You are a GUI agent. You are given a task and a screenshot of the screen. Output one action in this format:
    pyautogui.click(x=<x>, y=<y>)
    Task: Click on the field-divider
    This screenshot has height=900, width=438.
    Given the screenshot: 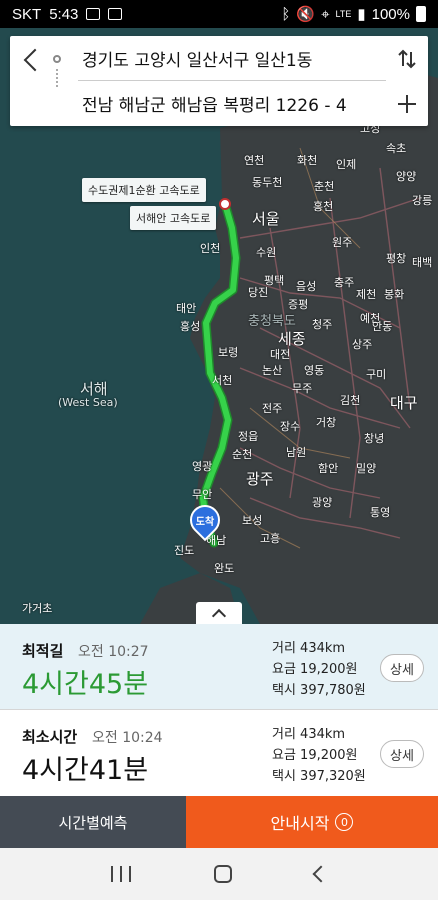 What is the action you would take?
    pyautogui.click(x=232, y=80)
    